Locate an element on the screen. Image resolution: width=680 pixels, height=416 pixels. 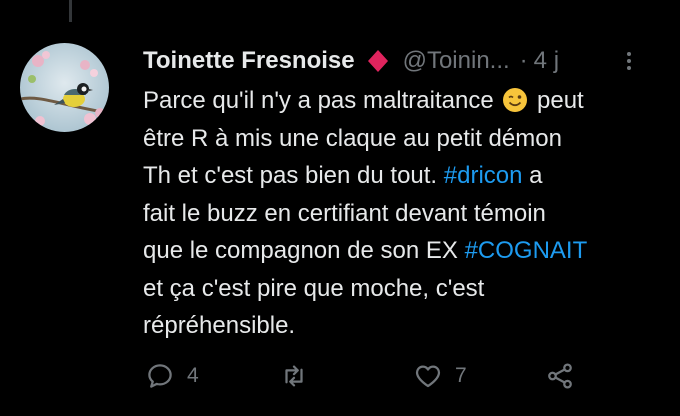
avatar-bird-image is located at coordinates (64, 87).